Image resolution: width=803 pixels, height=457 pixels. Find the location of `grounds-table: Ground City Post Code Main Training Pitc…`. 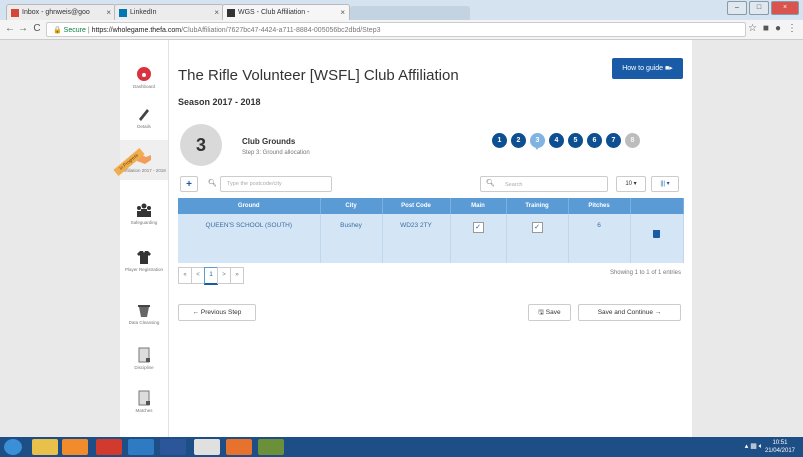

grounds-table: Ground City Post Code Main Training Pitc… is located at coordinates (431, 230).